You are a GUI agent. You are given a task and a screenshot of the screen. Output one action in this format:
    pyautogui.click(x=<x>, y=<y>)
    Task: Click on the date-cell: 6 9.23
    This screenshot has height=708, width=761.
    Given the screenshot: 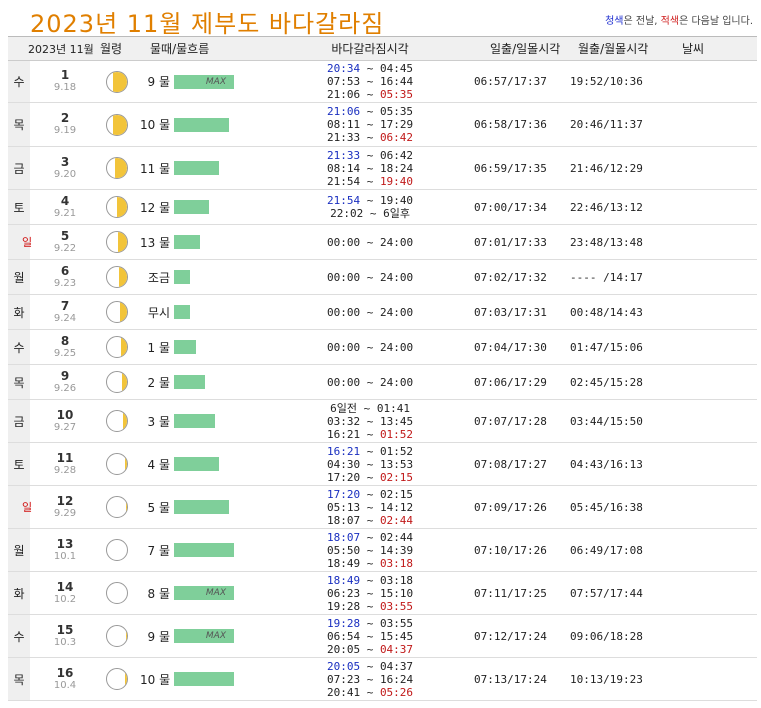 What is the action you would take?
    pyautogui.click(x=65, y=277)
    